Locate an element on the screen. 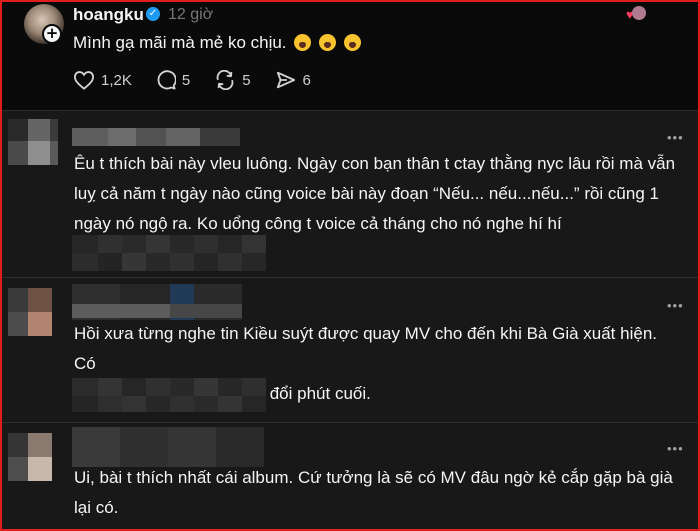 This screenshot has width=700, height=531. author-username: hoangku is located at coordinates (108, 15).